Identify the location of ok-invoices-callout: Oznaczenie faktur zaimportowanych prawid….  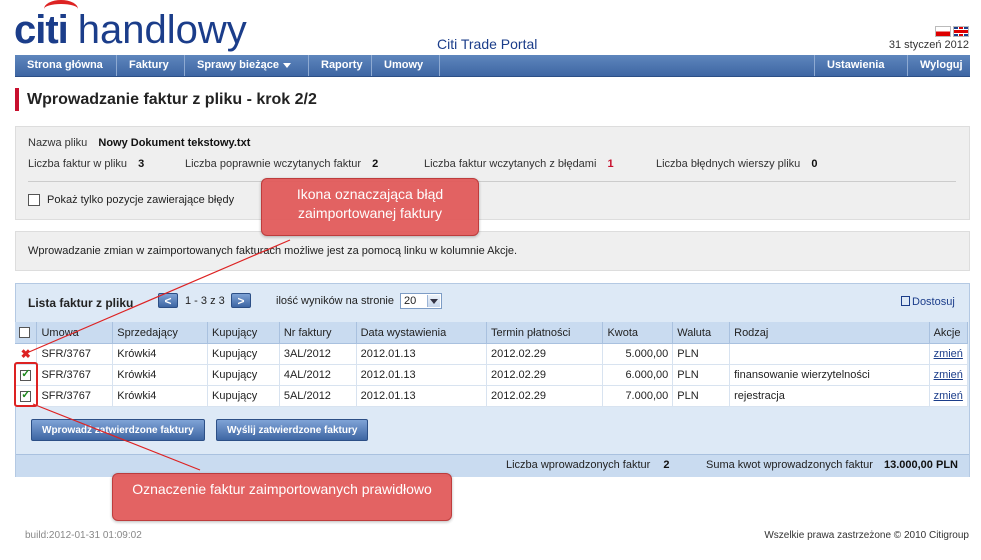
(282, 497).